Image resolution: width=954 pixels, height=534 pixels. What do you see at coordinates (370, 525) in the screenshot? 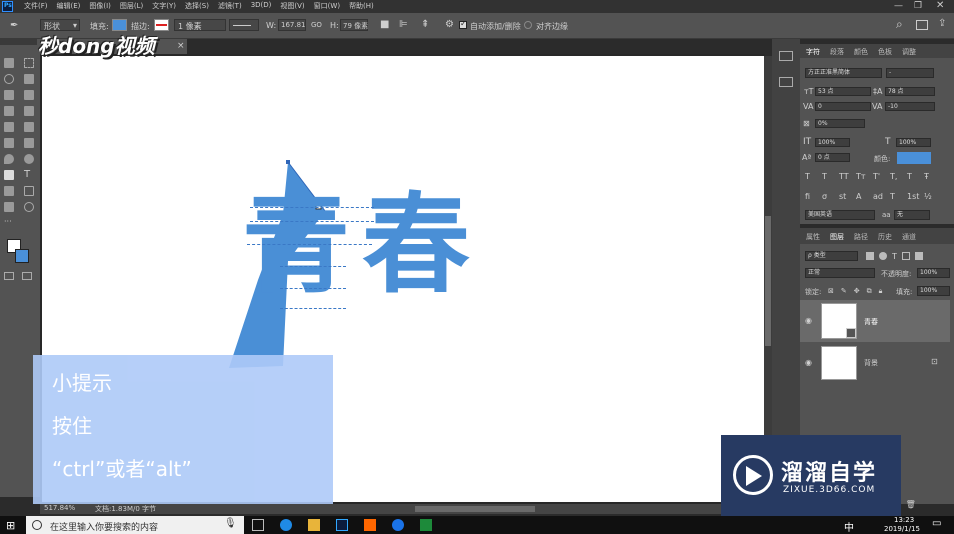
I see `mi-app-icon` at bounding box center [370, 525].